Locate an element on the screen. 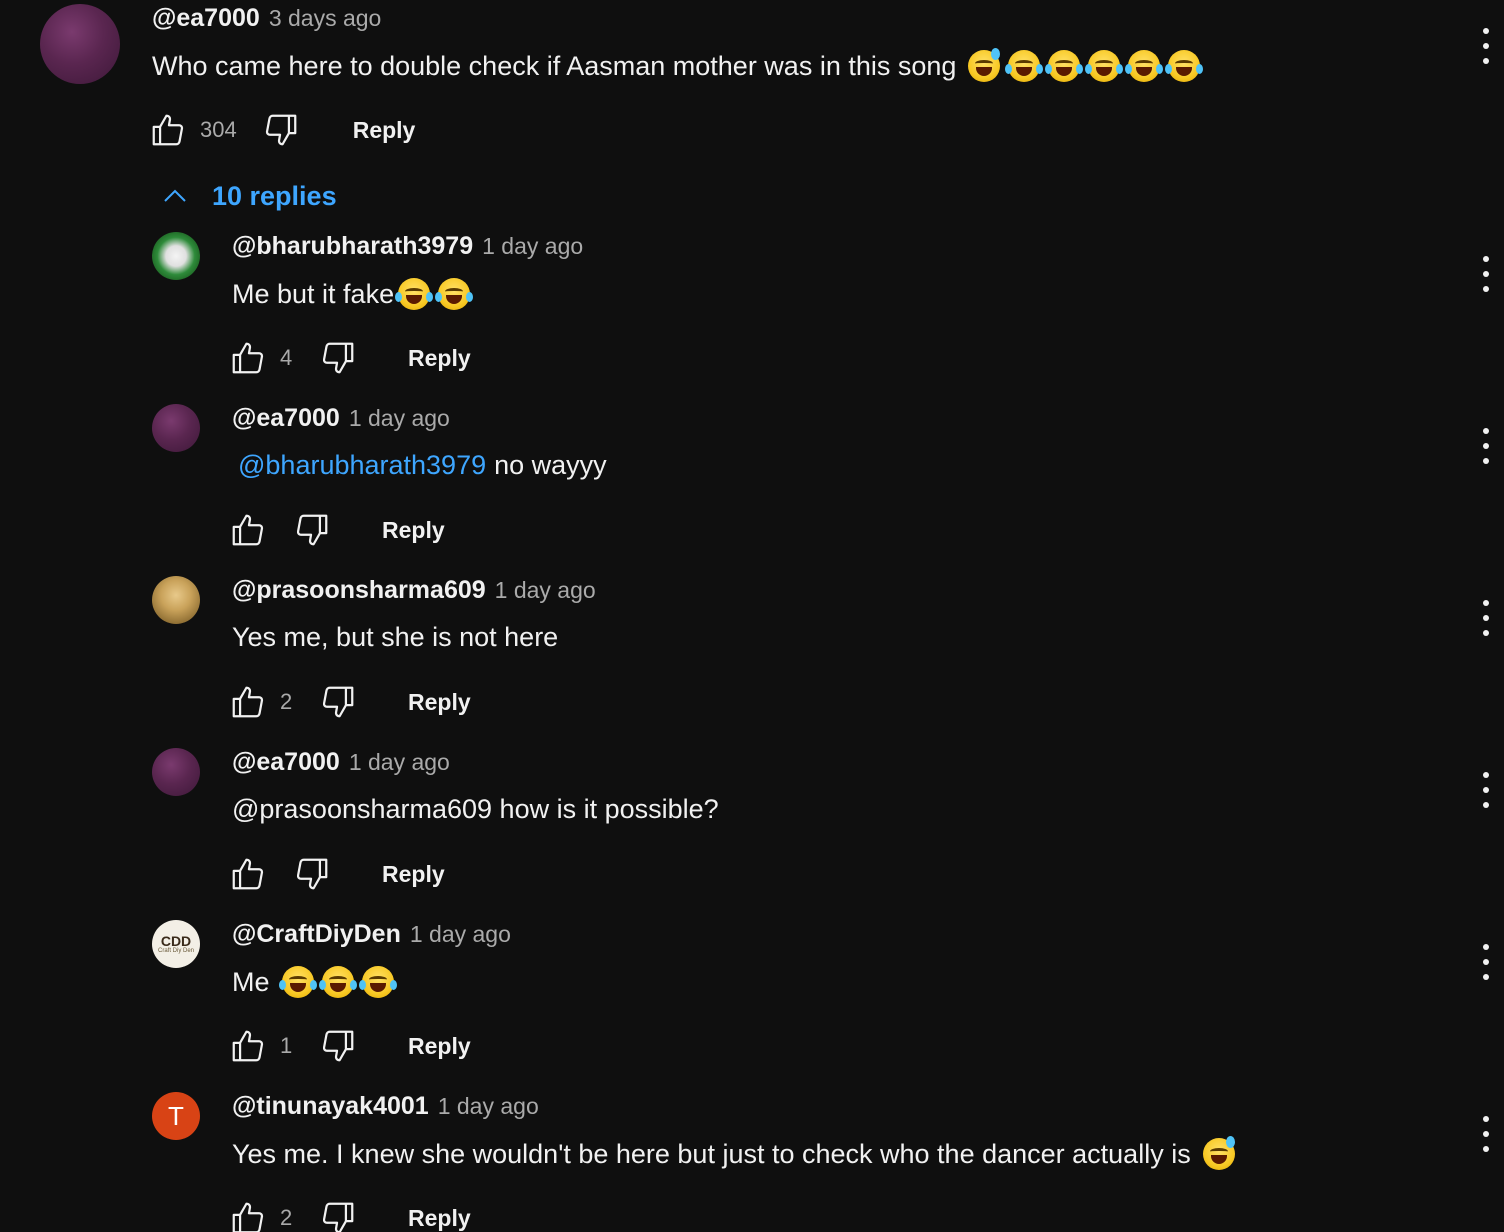  mention-link: @bharubharath3979 is located at coordinates (362, 465).